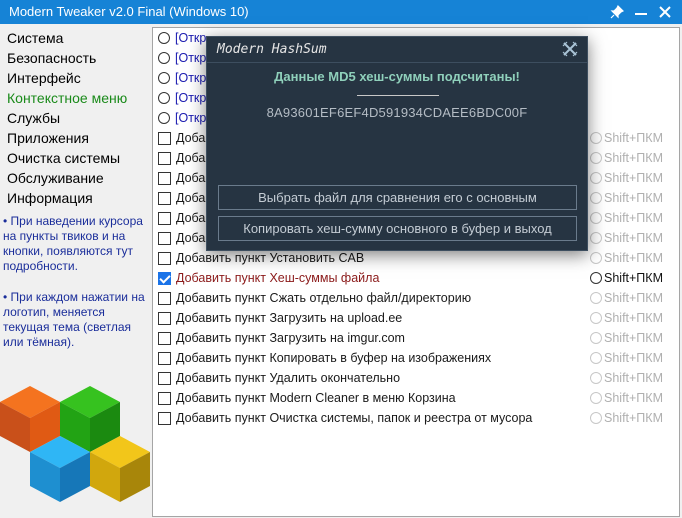  I want to click on sidebar-item-interface: Интерфейс, so click(44, 78).